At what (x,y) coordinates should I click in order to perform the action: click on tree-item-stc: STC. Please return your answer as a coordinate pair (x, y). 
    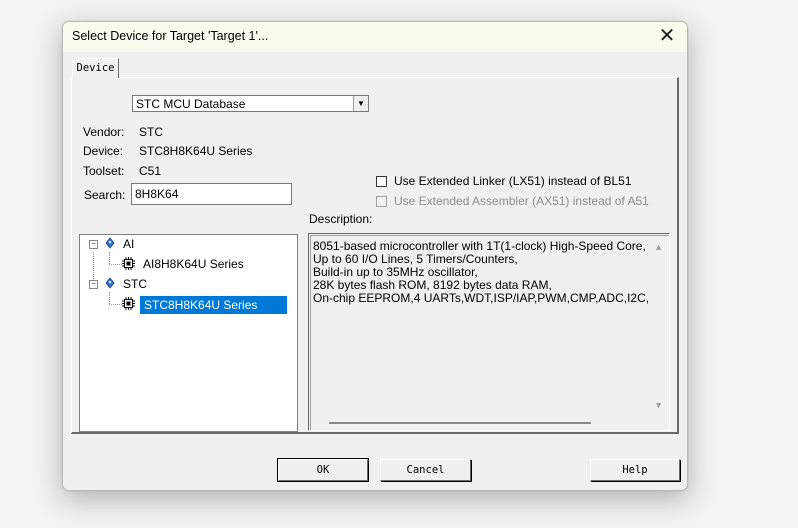
    Looking at the image, I should click on (135, 284).